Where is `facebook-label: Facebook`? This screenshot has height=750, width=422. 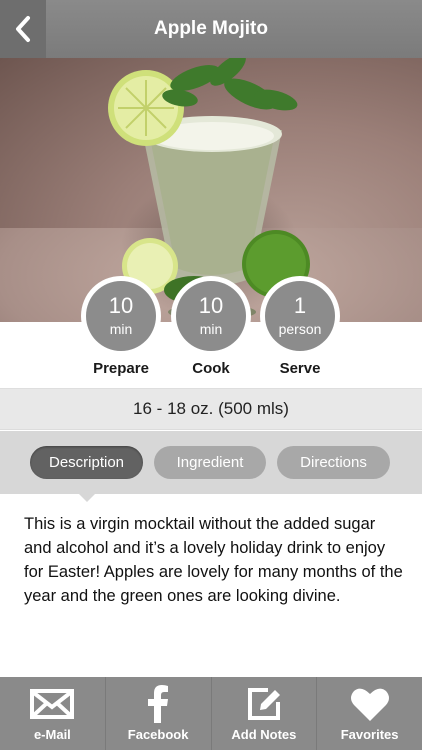 facebook-label: Facebook is located at coordinates (158, 734).